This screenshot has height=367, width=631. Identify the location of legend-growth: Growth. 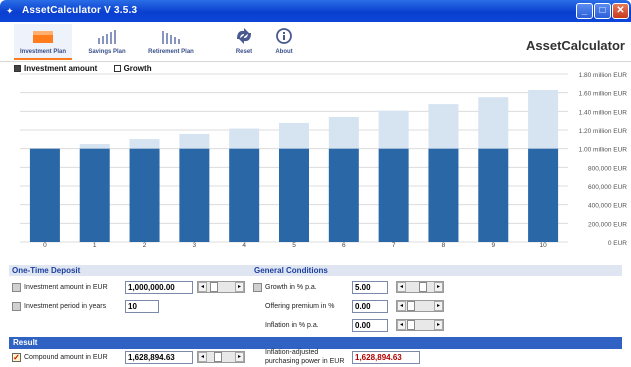
(132, 68).